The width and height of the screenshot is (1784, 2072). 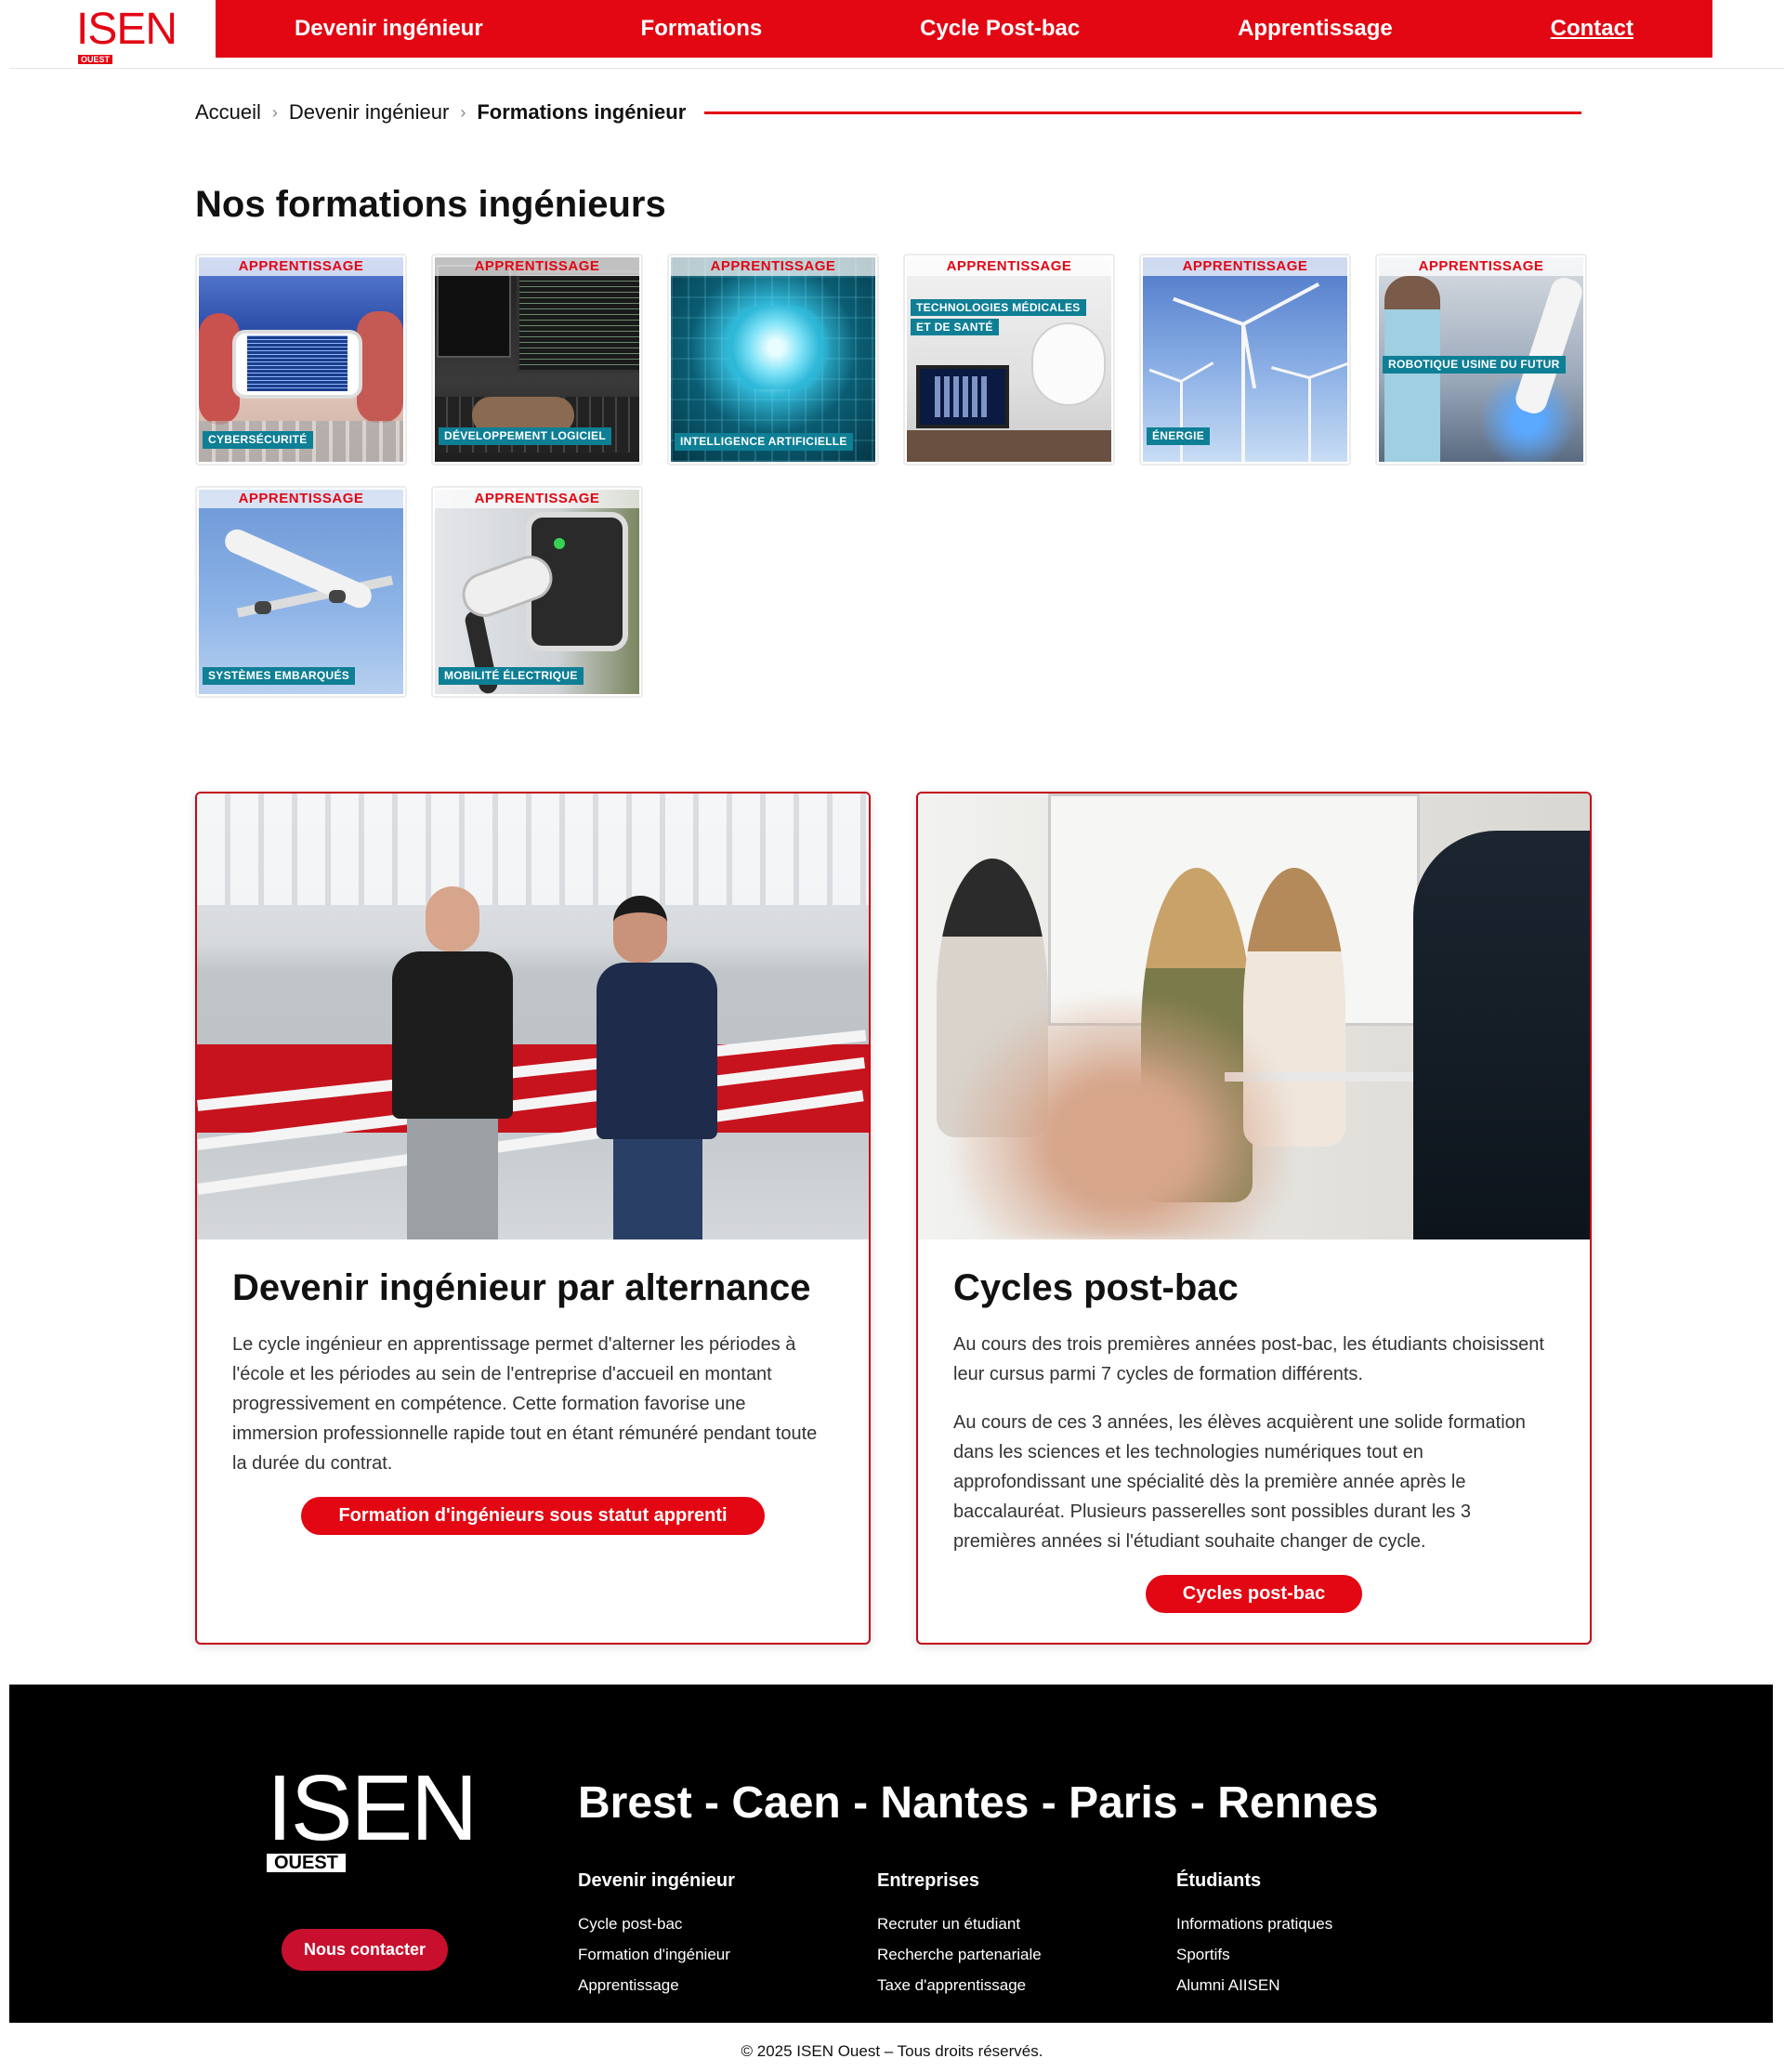 I want to click on footer-link: Cycle post-bac, so click(x=656, y=1923).